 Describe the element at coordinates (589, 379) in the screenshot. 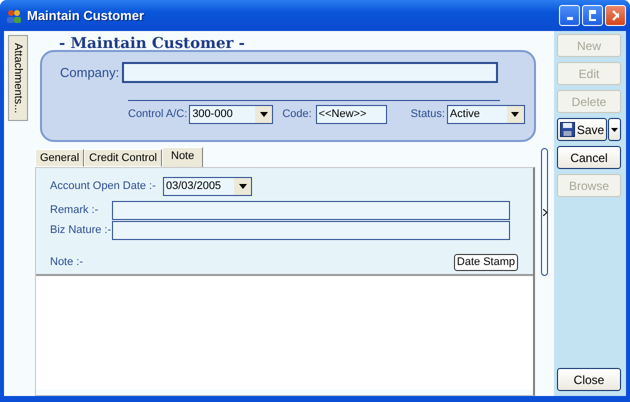

I see `close-form-button: Close` at that location.